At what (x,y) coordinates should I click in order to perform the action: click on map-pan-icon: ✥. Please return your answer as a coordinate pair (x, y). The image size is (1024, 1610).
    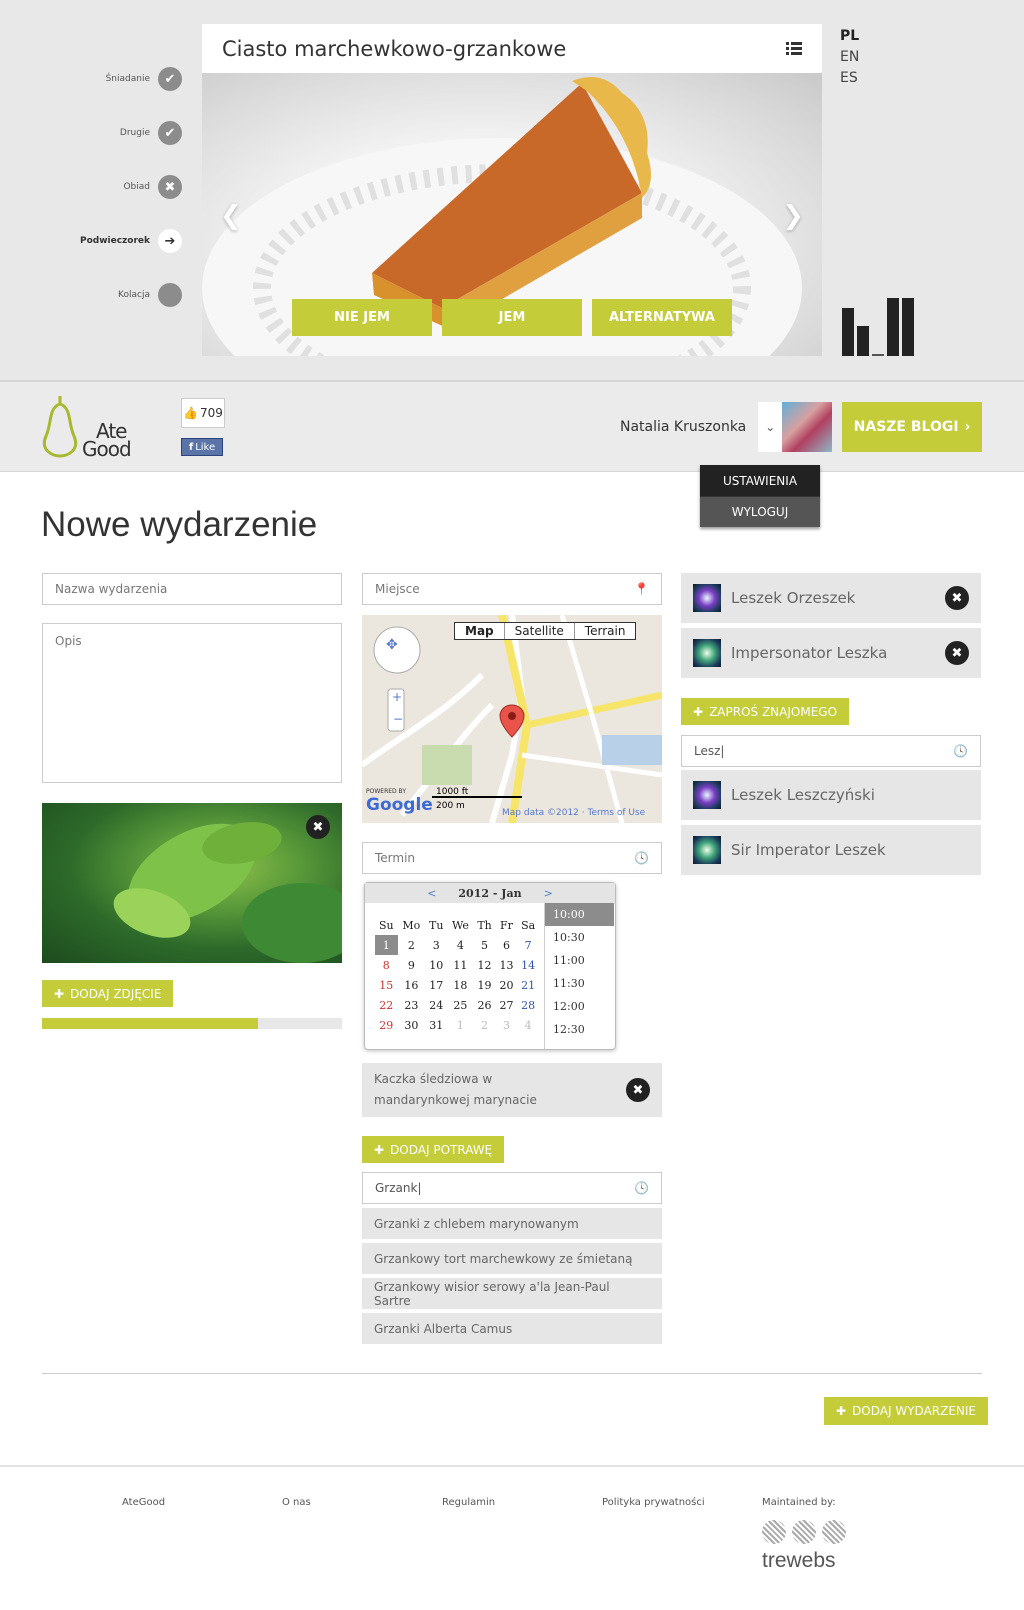
    Looking at the image, I should click on (392, 645).